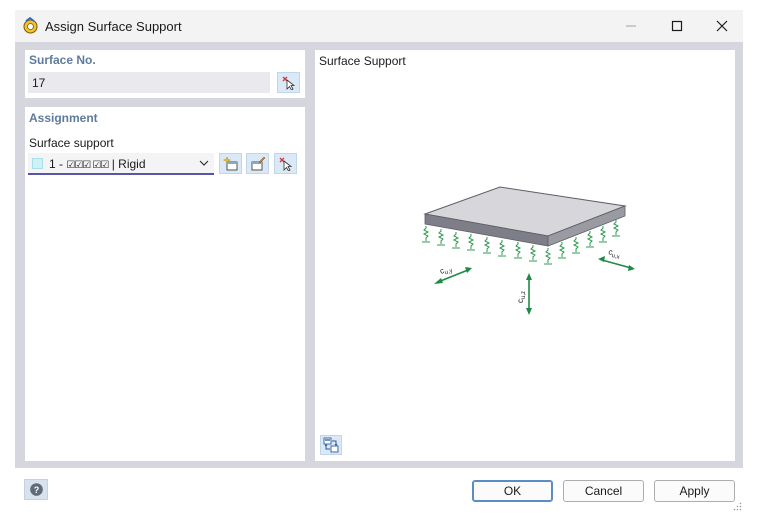 This screenshot has width=760, height=521. I want to click on surface-support-diagram: cu,y cu,x cu,z, so click(528, 250).